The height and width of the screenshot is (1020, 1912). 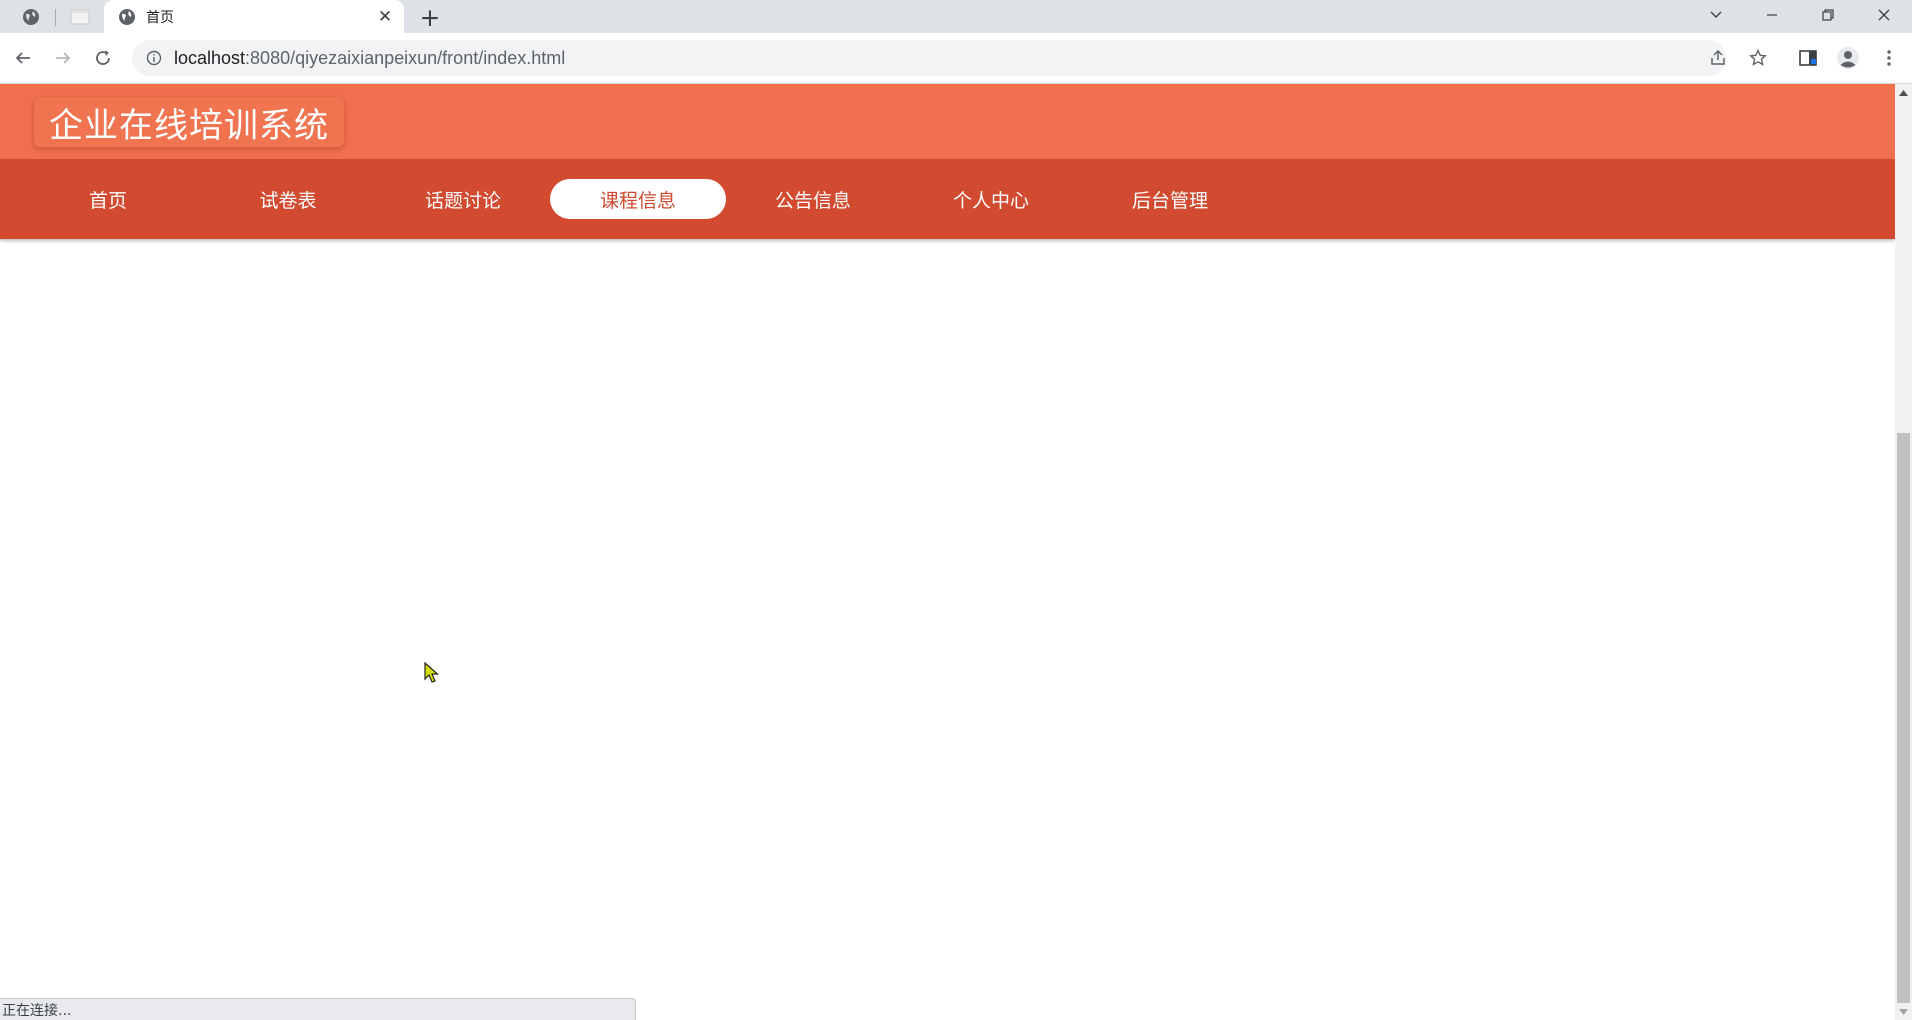 I want to click on url-host: localhost, so click(x=210, y=57).